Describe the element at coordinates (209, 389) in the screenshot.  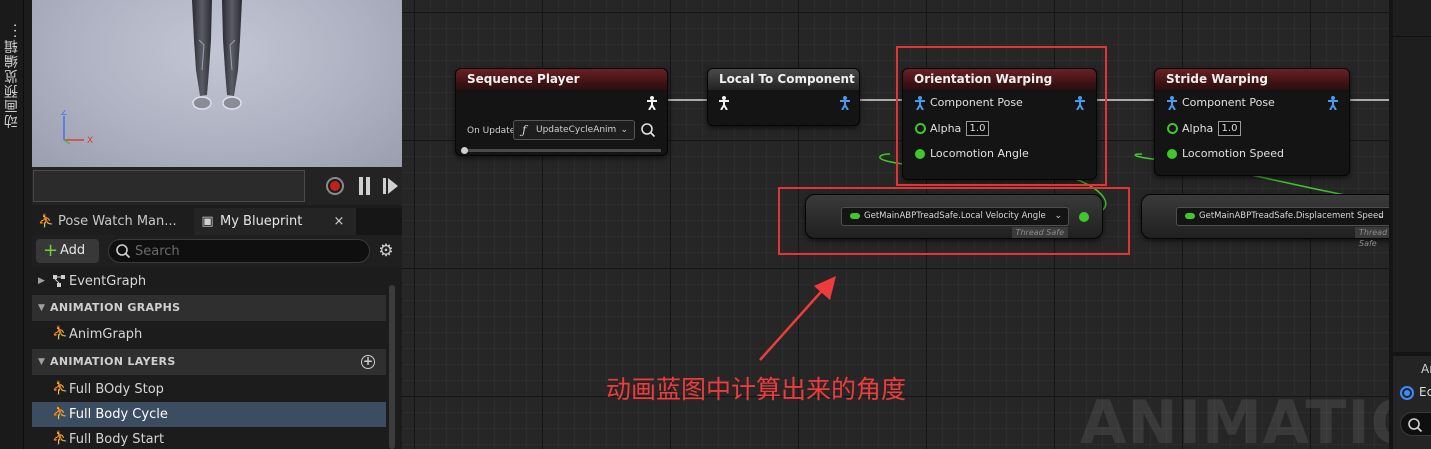
I see `tree-item-layer: ⛹ Full BOdy Stop` at that location.